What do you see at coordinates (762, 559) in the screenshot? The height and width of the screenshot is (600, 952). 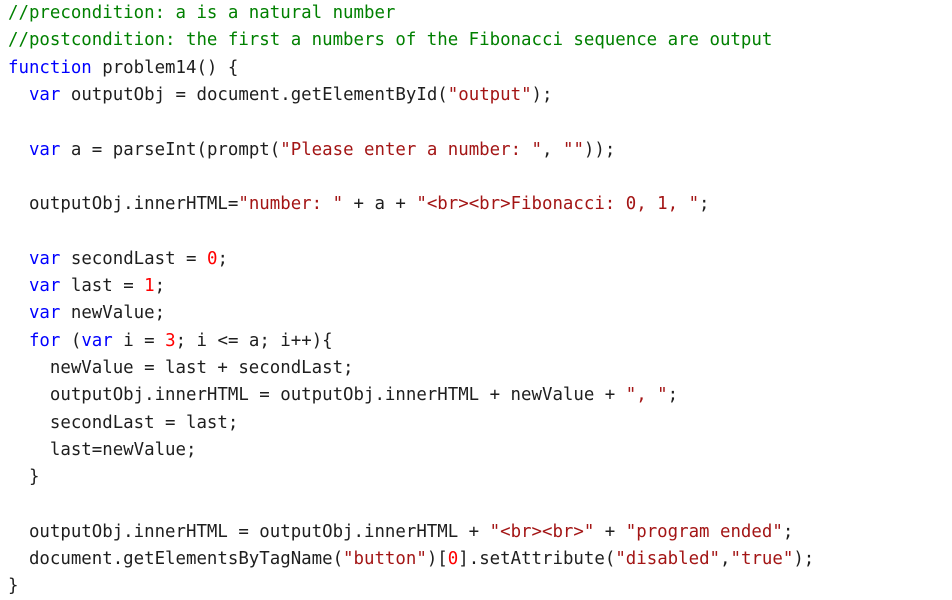 I see `code-string: "true"` at bounding box center [762, 559].